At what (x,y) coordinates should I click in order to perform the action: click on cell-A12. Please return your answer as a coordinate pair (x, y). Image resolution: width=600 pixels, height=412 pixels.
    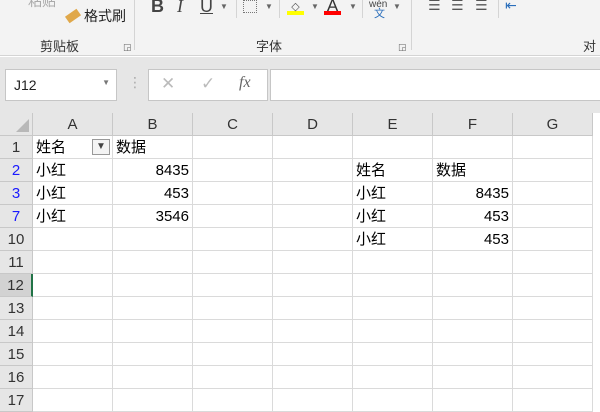
    Looking at the image, I should click on (73, 285).